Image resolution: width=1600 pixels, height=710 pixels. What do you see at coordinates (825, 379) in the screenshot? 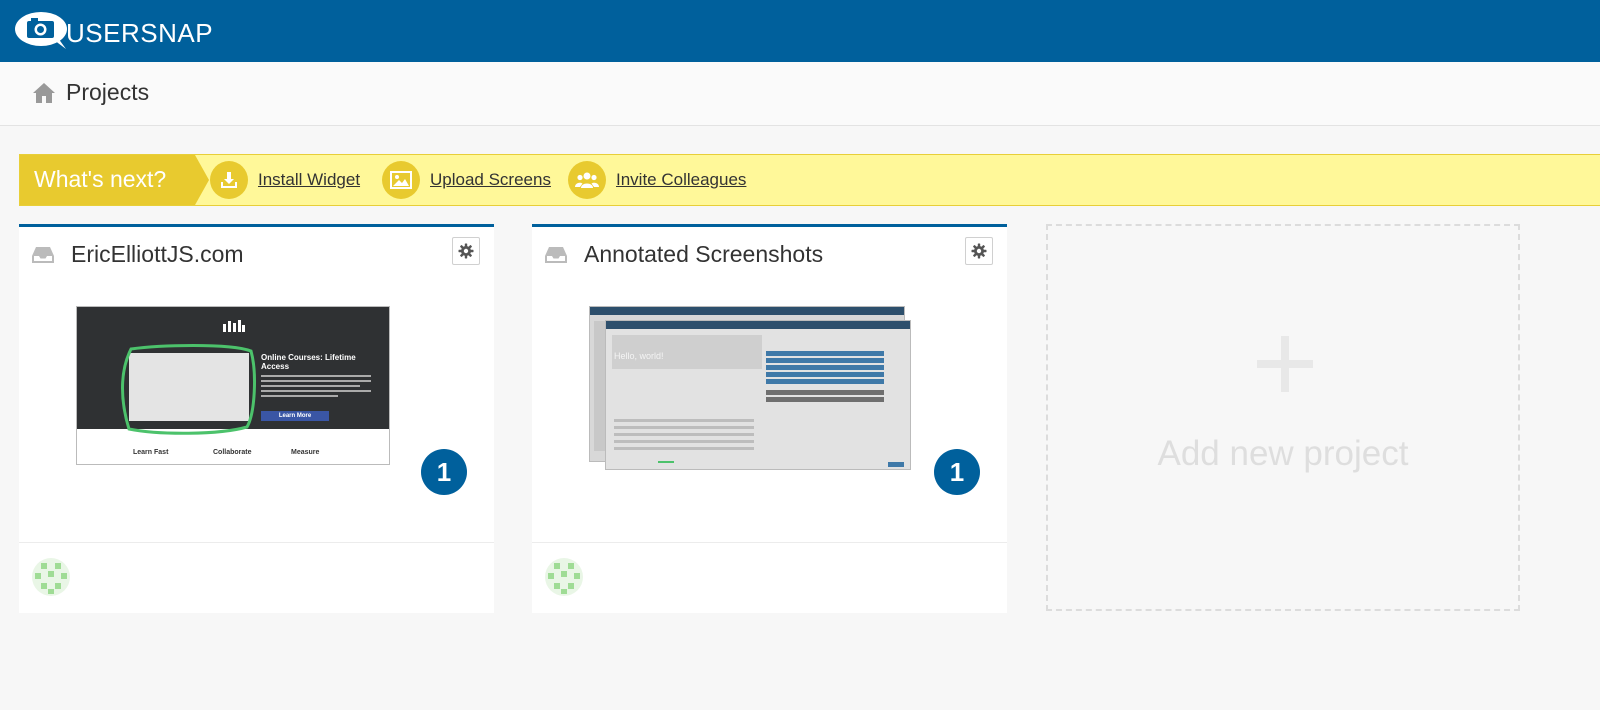
I see `thumbnail-blue-list` at bounding box center [825, 379].